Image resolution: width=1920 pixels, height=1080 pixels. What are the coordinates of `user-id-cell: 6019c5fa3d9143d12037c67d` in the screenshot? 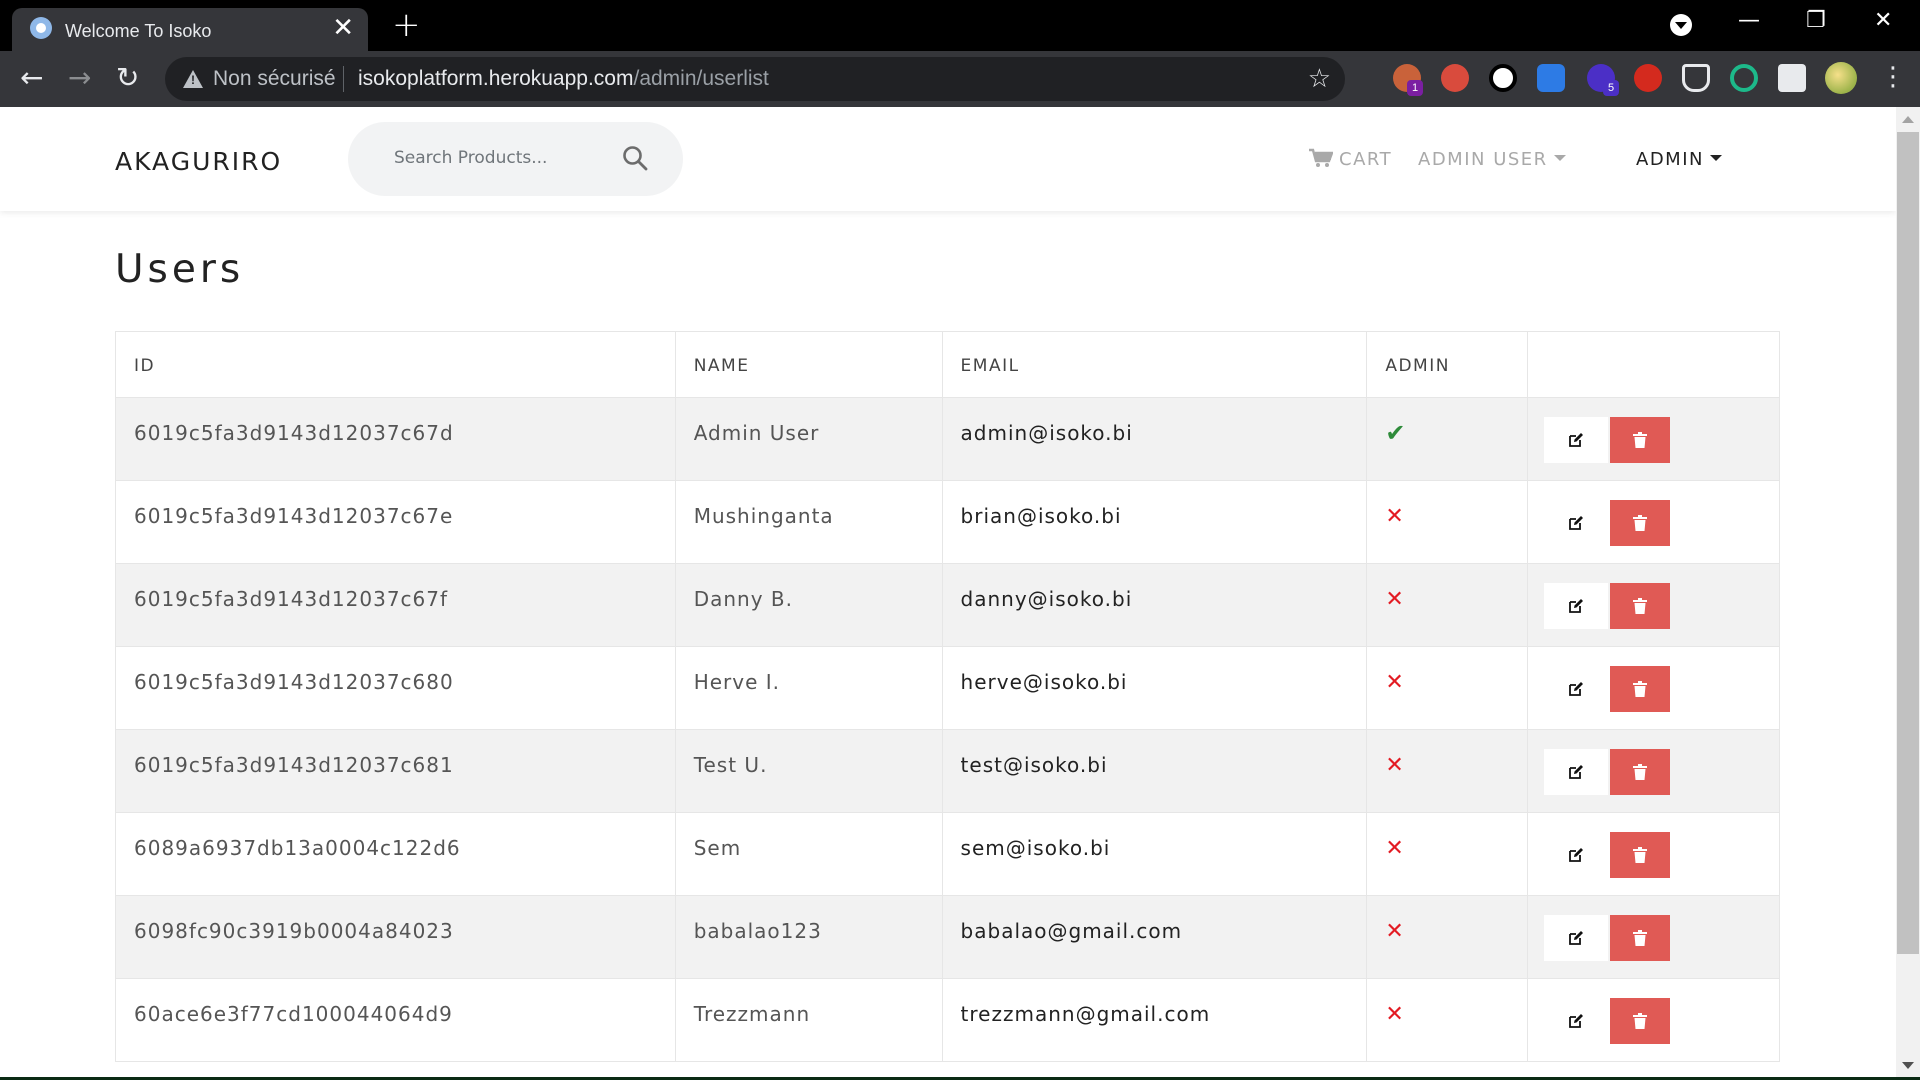 It's located at (395, 439).